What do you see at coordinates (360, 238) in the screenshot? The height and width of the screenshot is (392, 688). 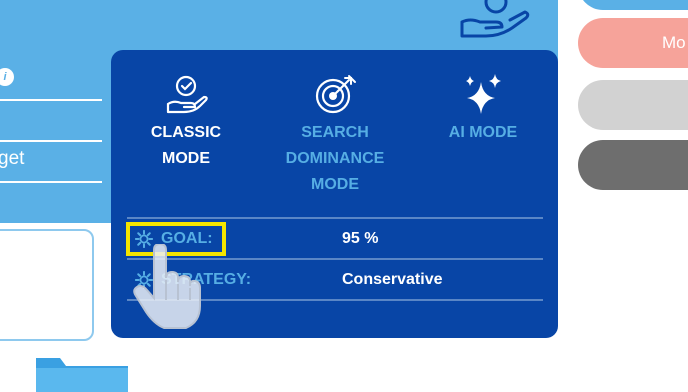 I see `goal-value: 95 %` at bounding box center [360, 238].